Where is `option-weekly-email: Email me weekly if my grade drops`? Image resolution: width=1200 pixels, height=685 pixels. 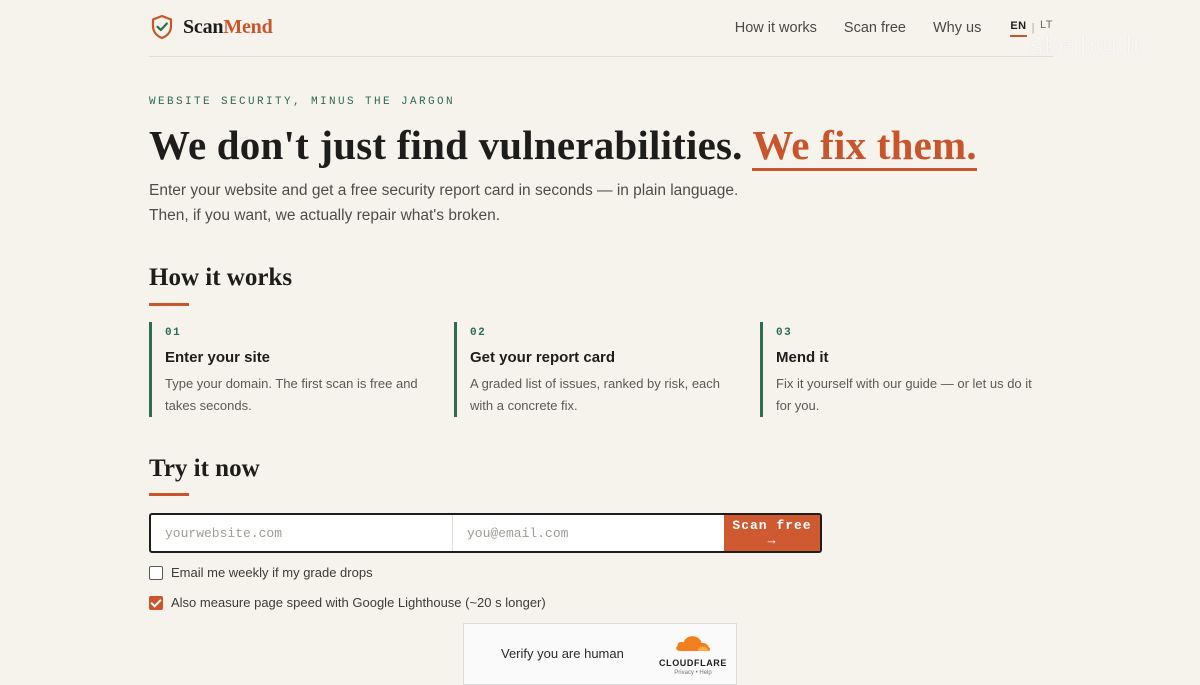 option-weekly-email: Email me weekly if my grade drops is located at coordinates (261, 572).